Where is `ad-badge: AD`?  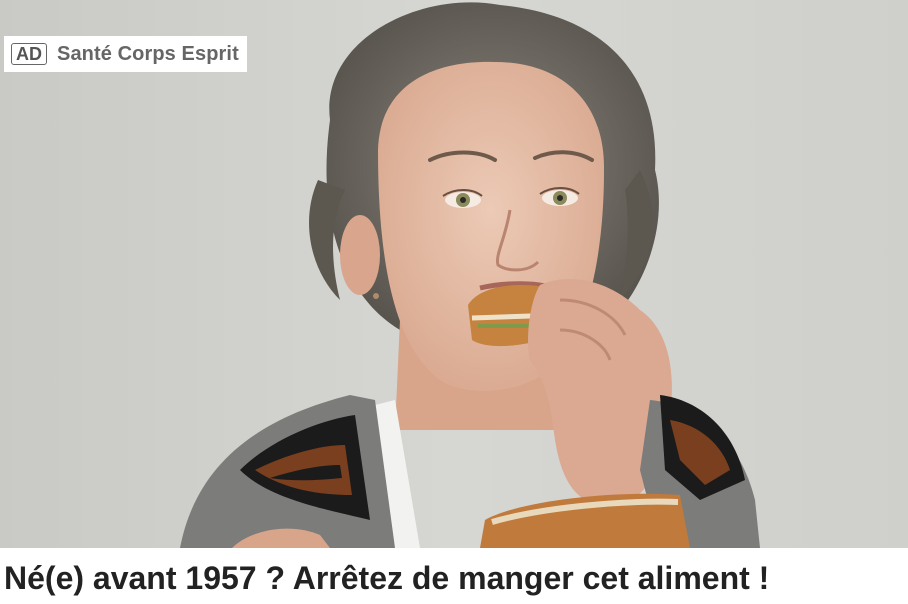
ad-badge: AD is located at coordinates (29, 54).